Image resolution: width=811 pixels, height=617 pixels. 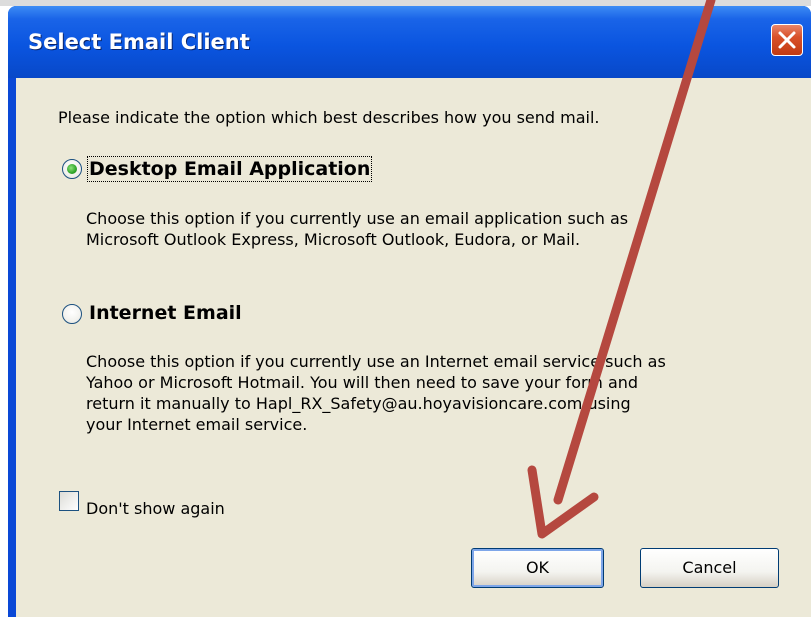 I want to click on close-button, so click(x=787, y=40).